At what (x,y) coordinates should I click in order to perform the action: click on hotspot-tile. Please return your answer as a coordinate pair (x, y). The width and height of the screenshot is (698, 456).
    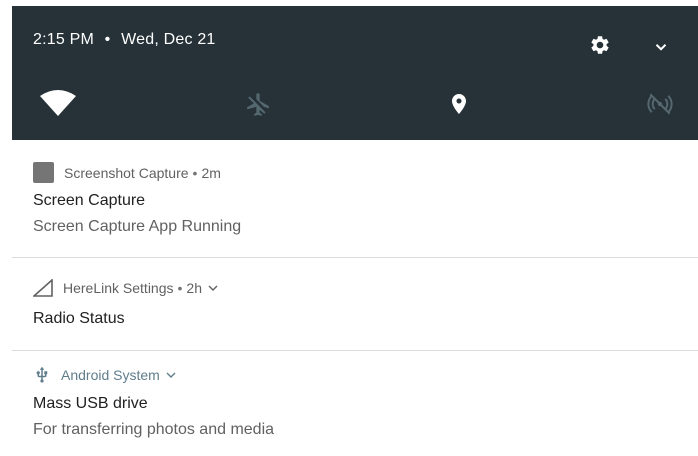
    Looking at the image, I should click on (660, 104).